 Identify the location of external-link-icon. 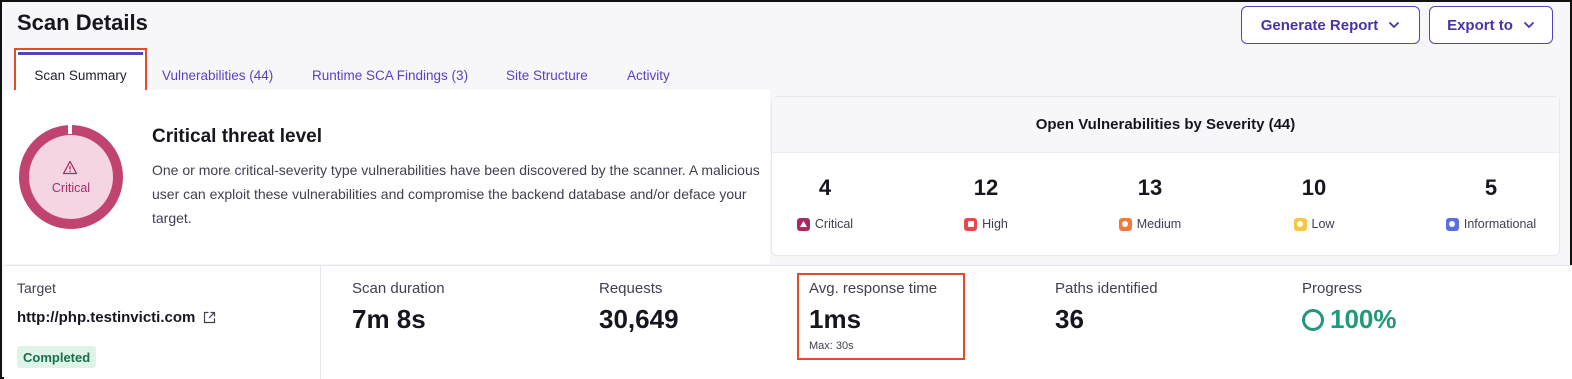
(209, 317).